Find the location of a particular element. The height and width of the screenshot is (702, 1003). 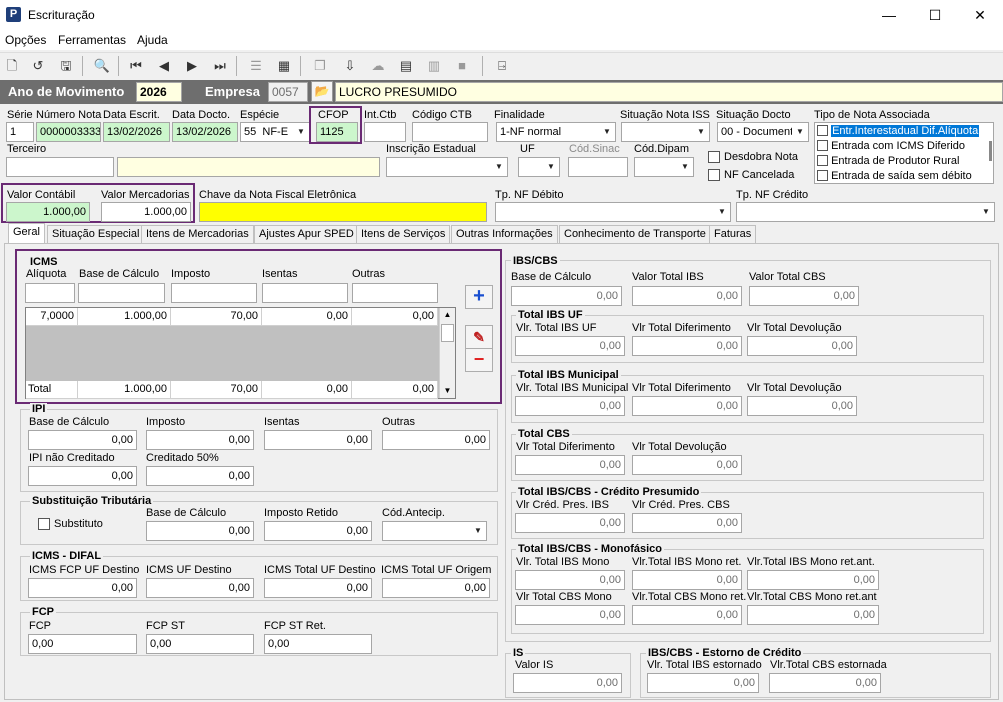

edit-pencil-icon: ✎ is located at coordinates (479, 337).